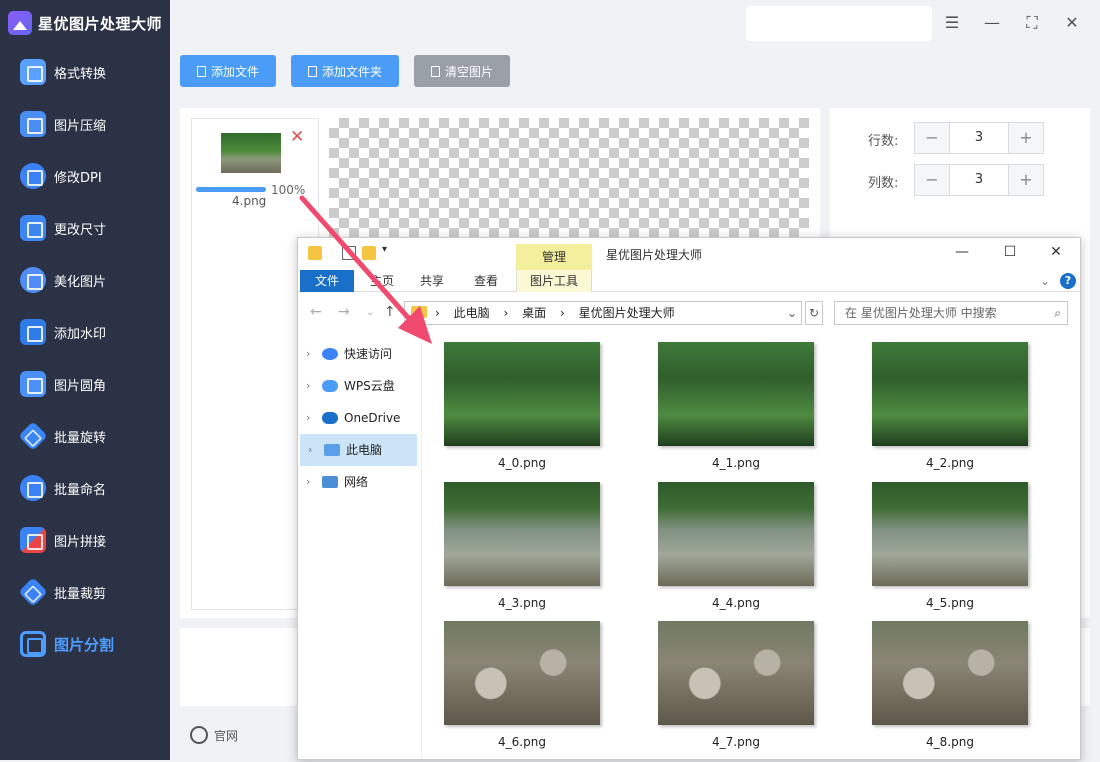  Describe the element at coordinates (359, 418) in the screenshot. I see `nav-onedrive: › OneDrive` at that location.